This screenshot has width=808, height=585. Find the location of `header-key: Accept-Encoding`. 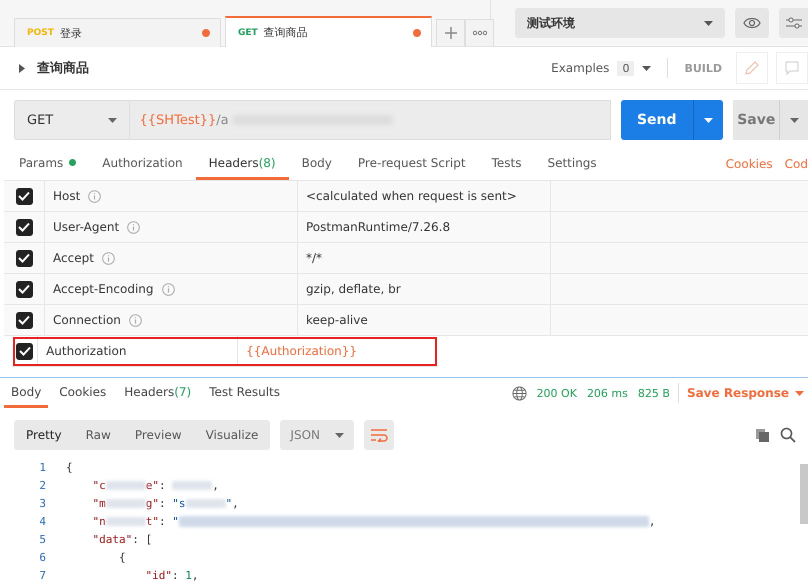

header-key: Accept-Encoding is located at coordinates (103, 289).